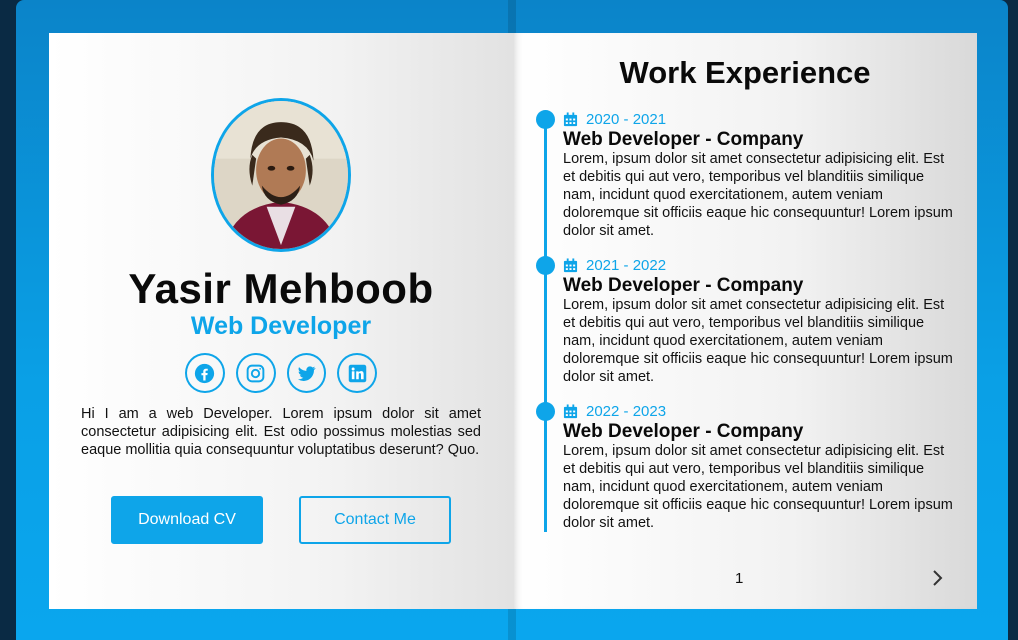  Describe the element at coordinates (739, 578) in the screenshot. I see `page-number: 1` at that location.